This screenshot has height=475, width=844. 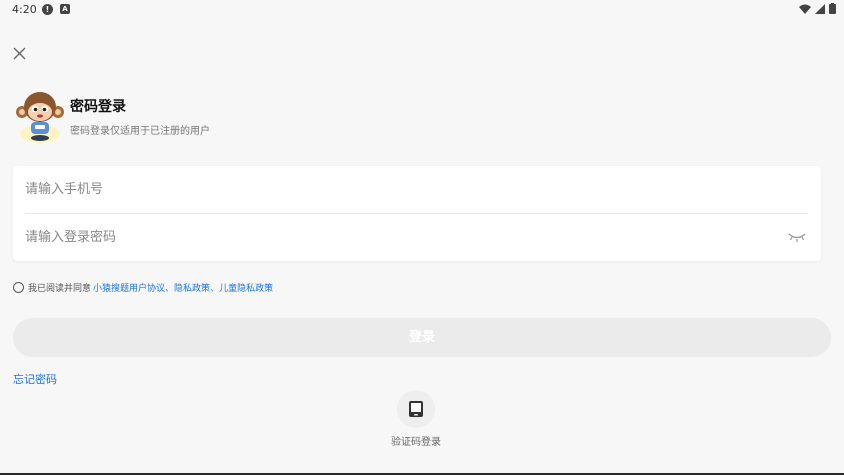 I want to click on status-icons, so click(x=817, y=8).